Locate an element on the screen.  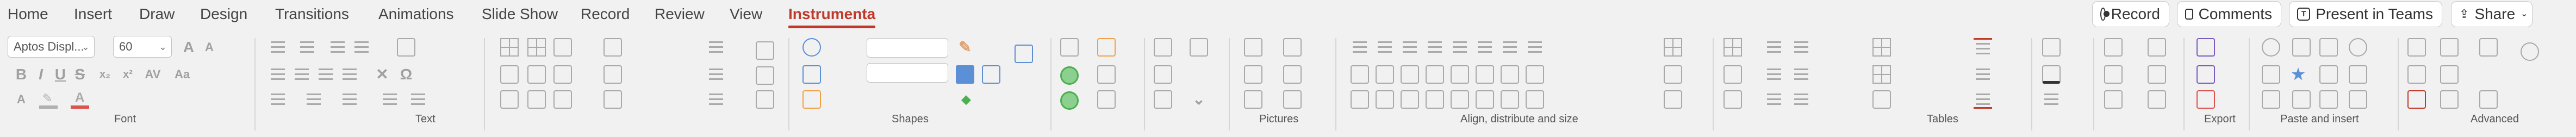
tab-design: Design is located at coordinates (223, 14).